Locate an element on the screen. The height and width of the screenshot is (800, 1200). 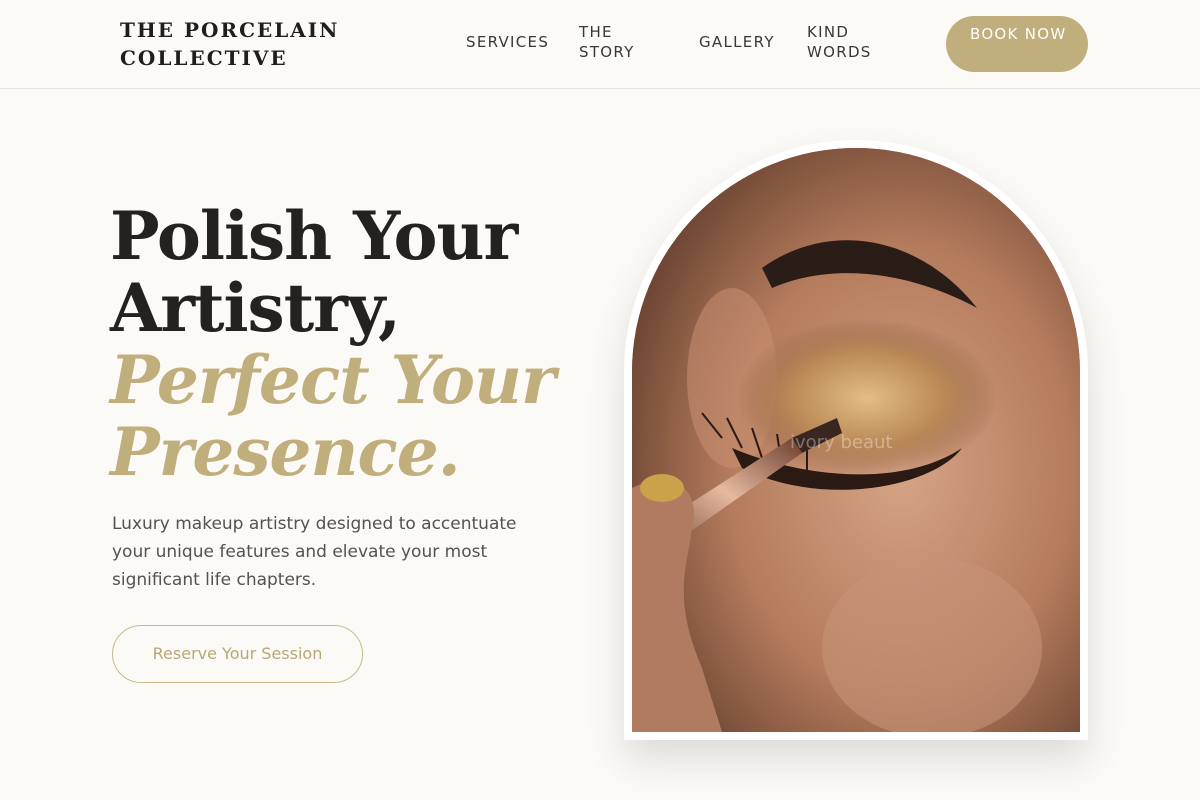
nav-the-story: THE STORY is located at coordinates (619, 42).